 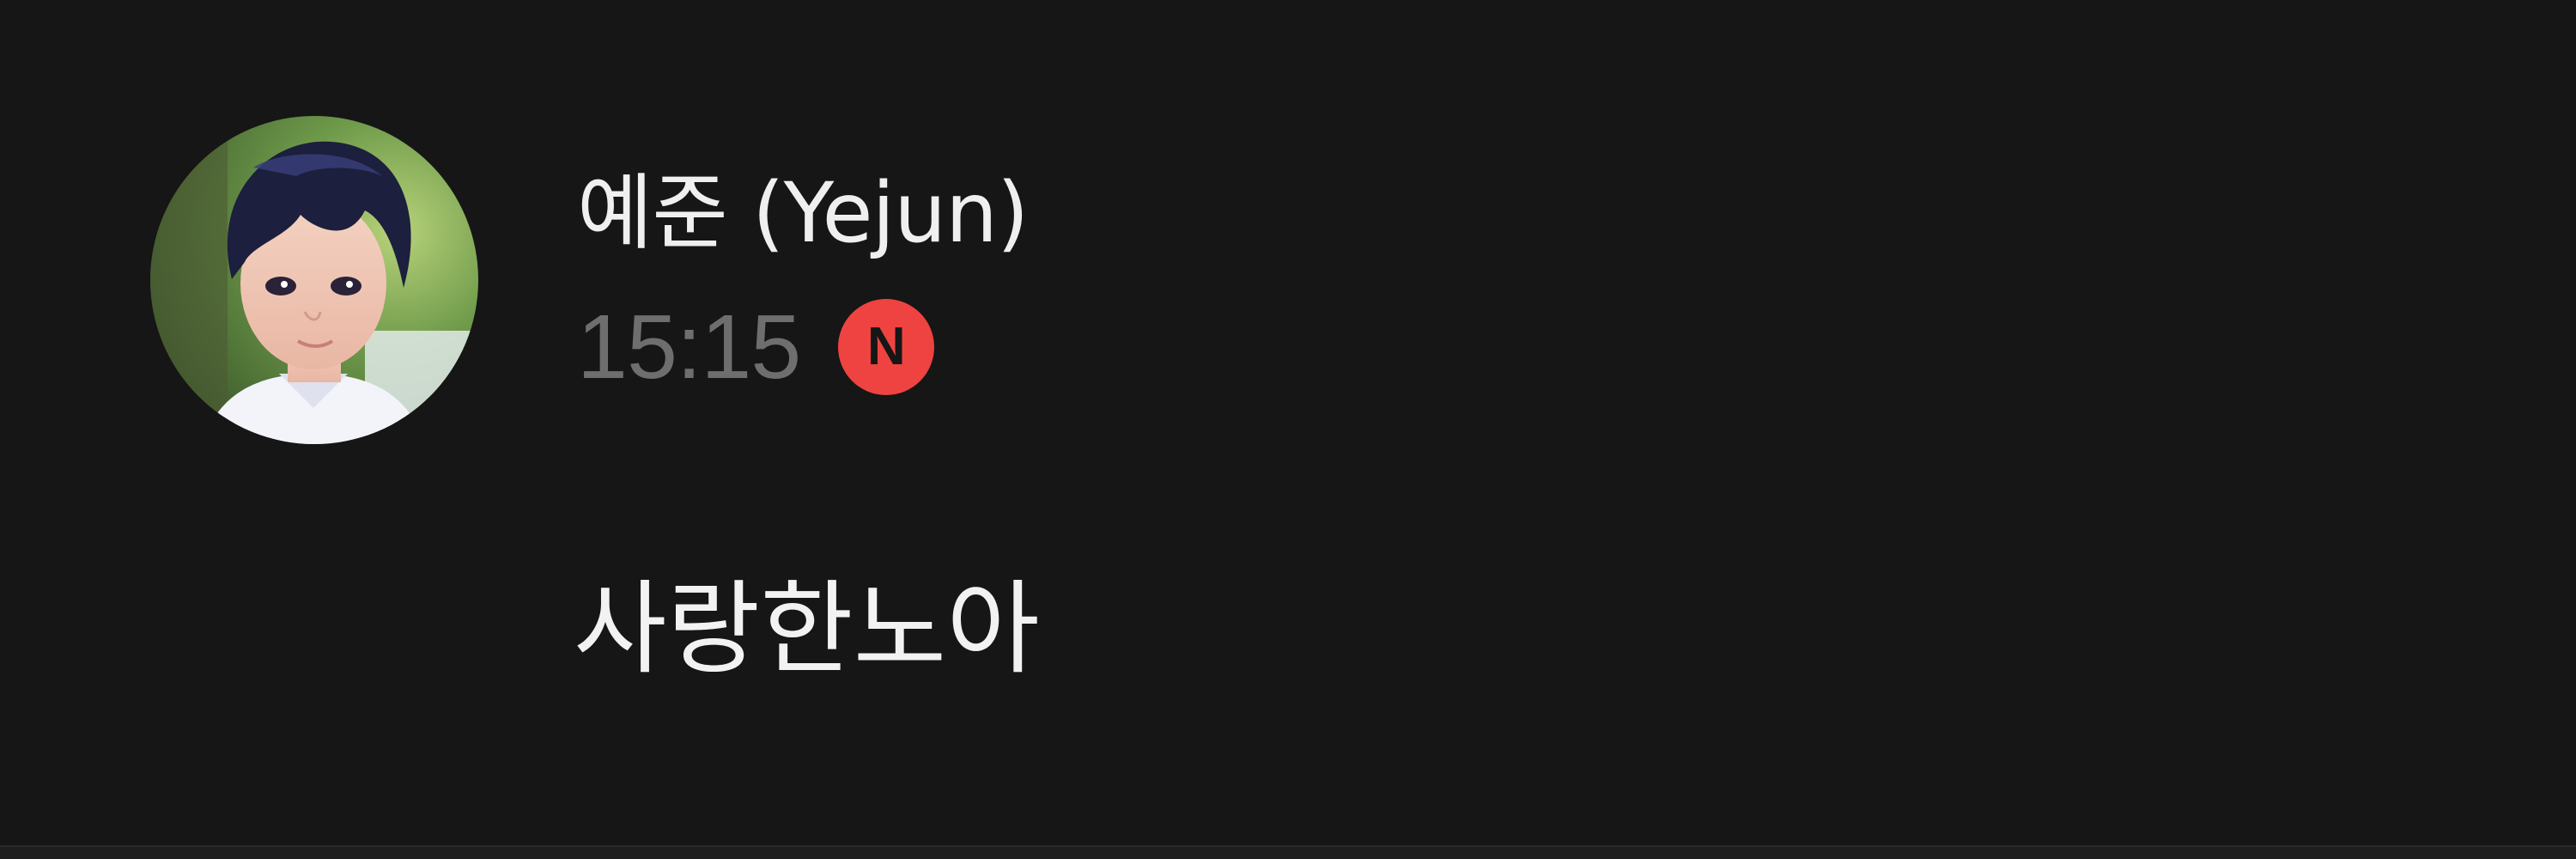 I want to click on message-text: 사랑한노아, so click(x=807, y=629).